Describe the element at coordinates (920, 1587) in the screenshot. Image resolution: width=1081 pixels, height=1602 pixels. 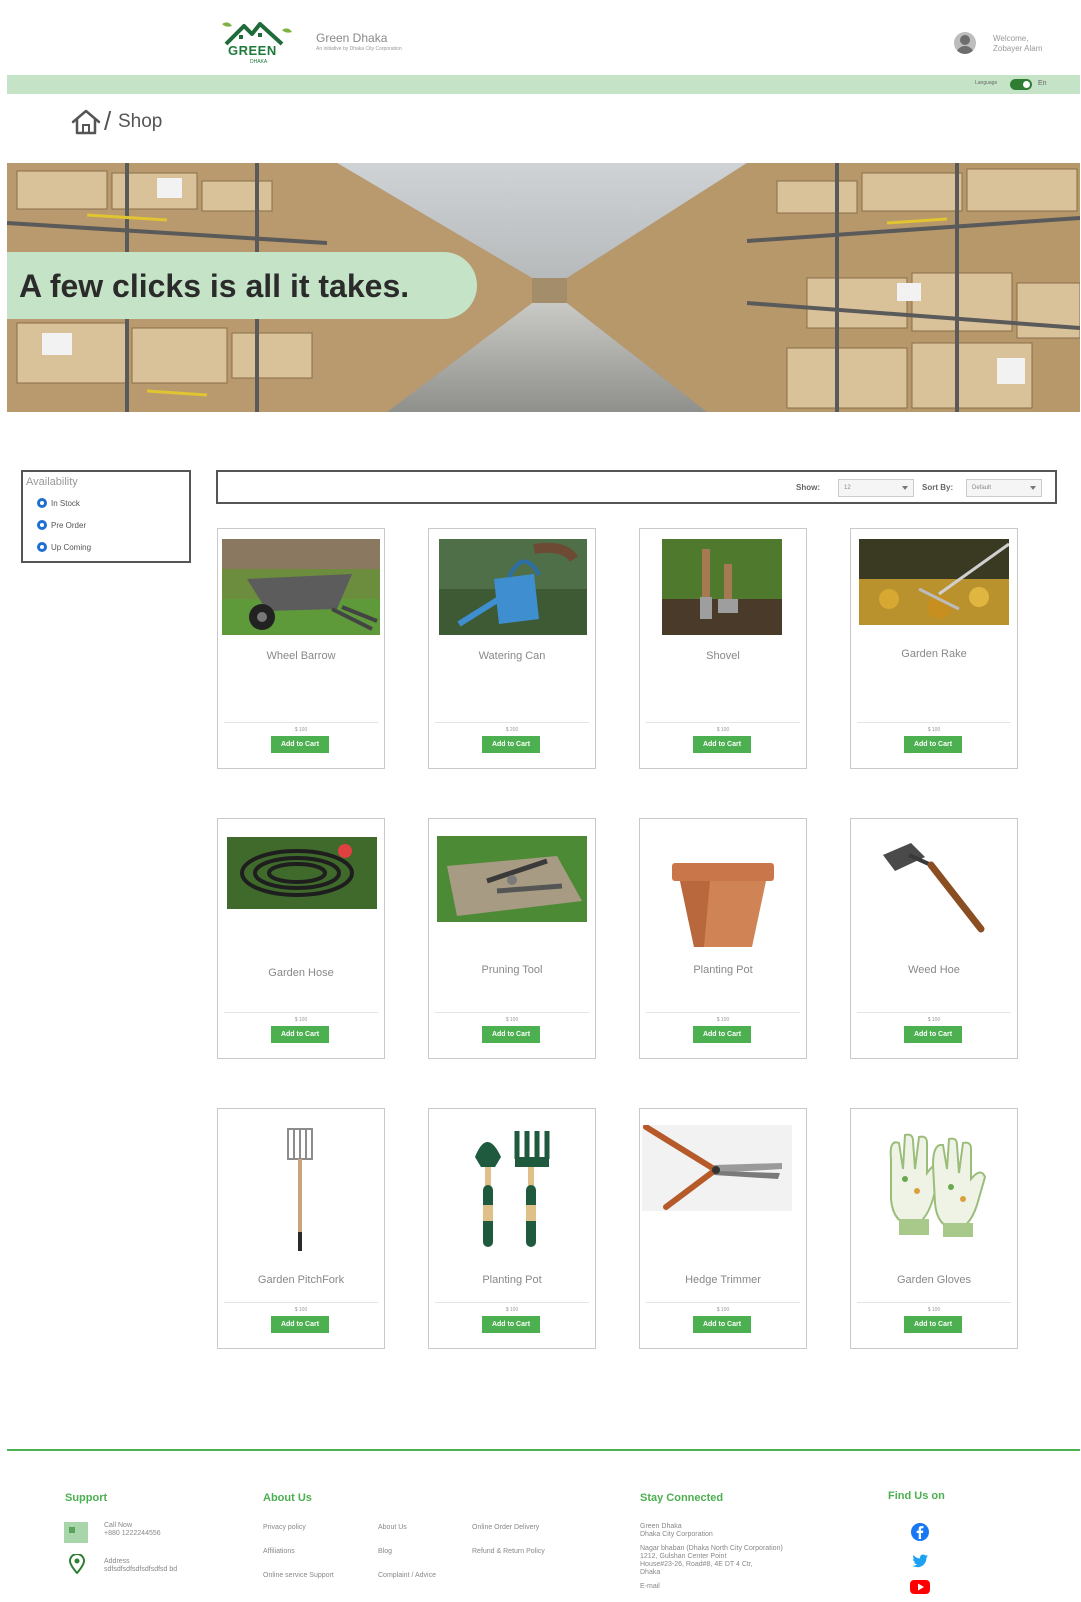
I see `youtube-icon` at that location.